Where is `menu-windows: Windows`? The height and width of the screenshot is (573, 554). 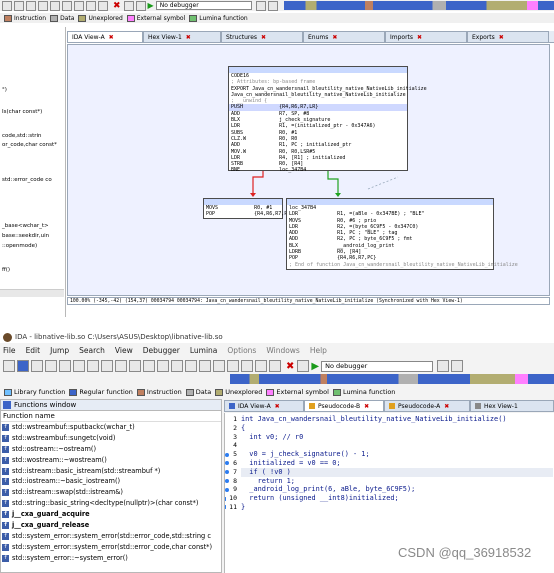
menu-windows: Windows is located at coordinates (282, 350).